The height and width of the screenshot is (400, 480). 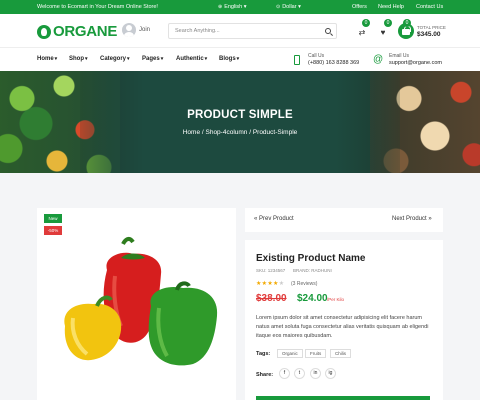 What do you see at coordinates (407, 23) in the screenshot?
I see `cart-count-badge: 0` at bounding box center [407, 23].